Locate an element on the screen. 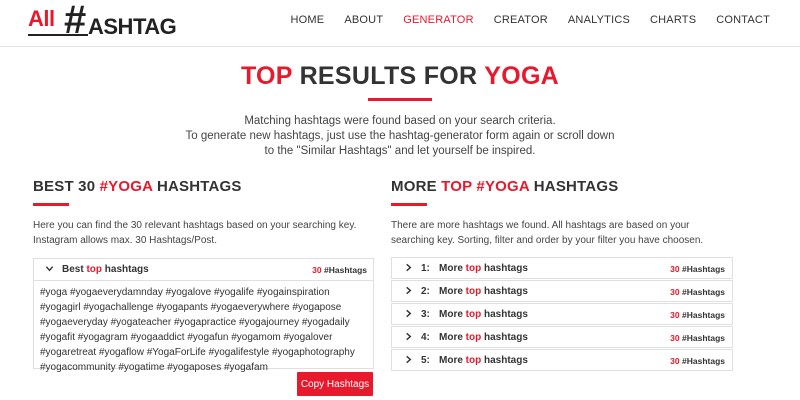  best-panel-header: Best top hashtags 30 #Hashtags is located at coordinates (203, 270).